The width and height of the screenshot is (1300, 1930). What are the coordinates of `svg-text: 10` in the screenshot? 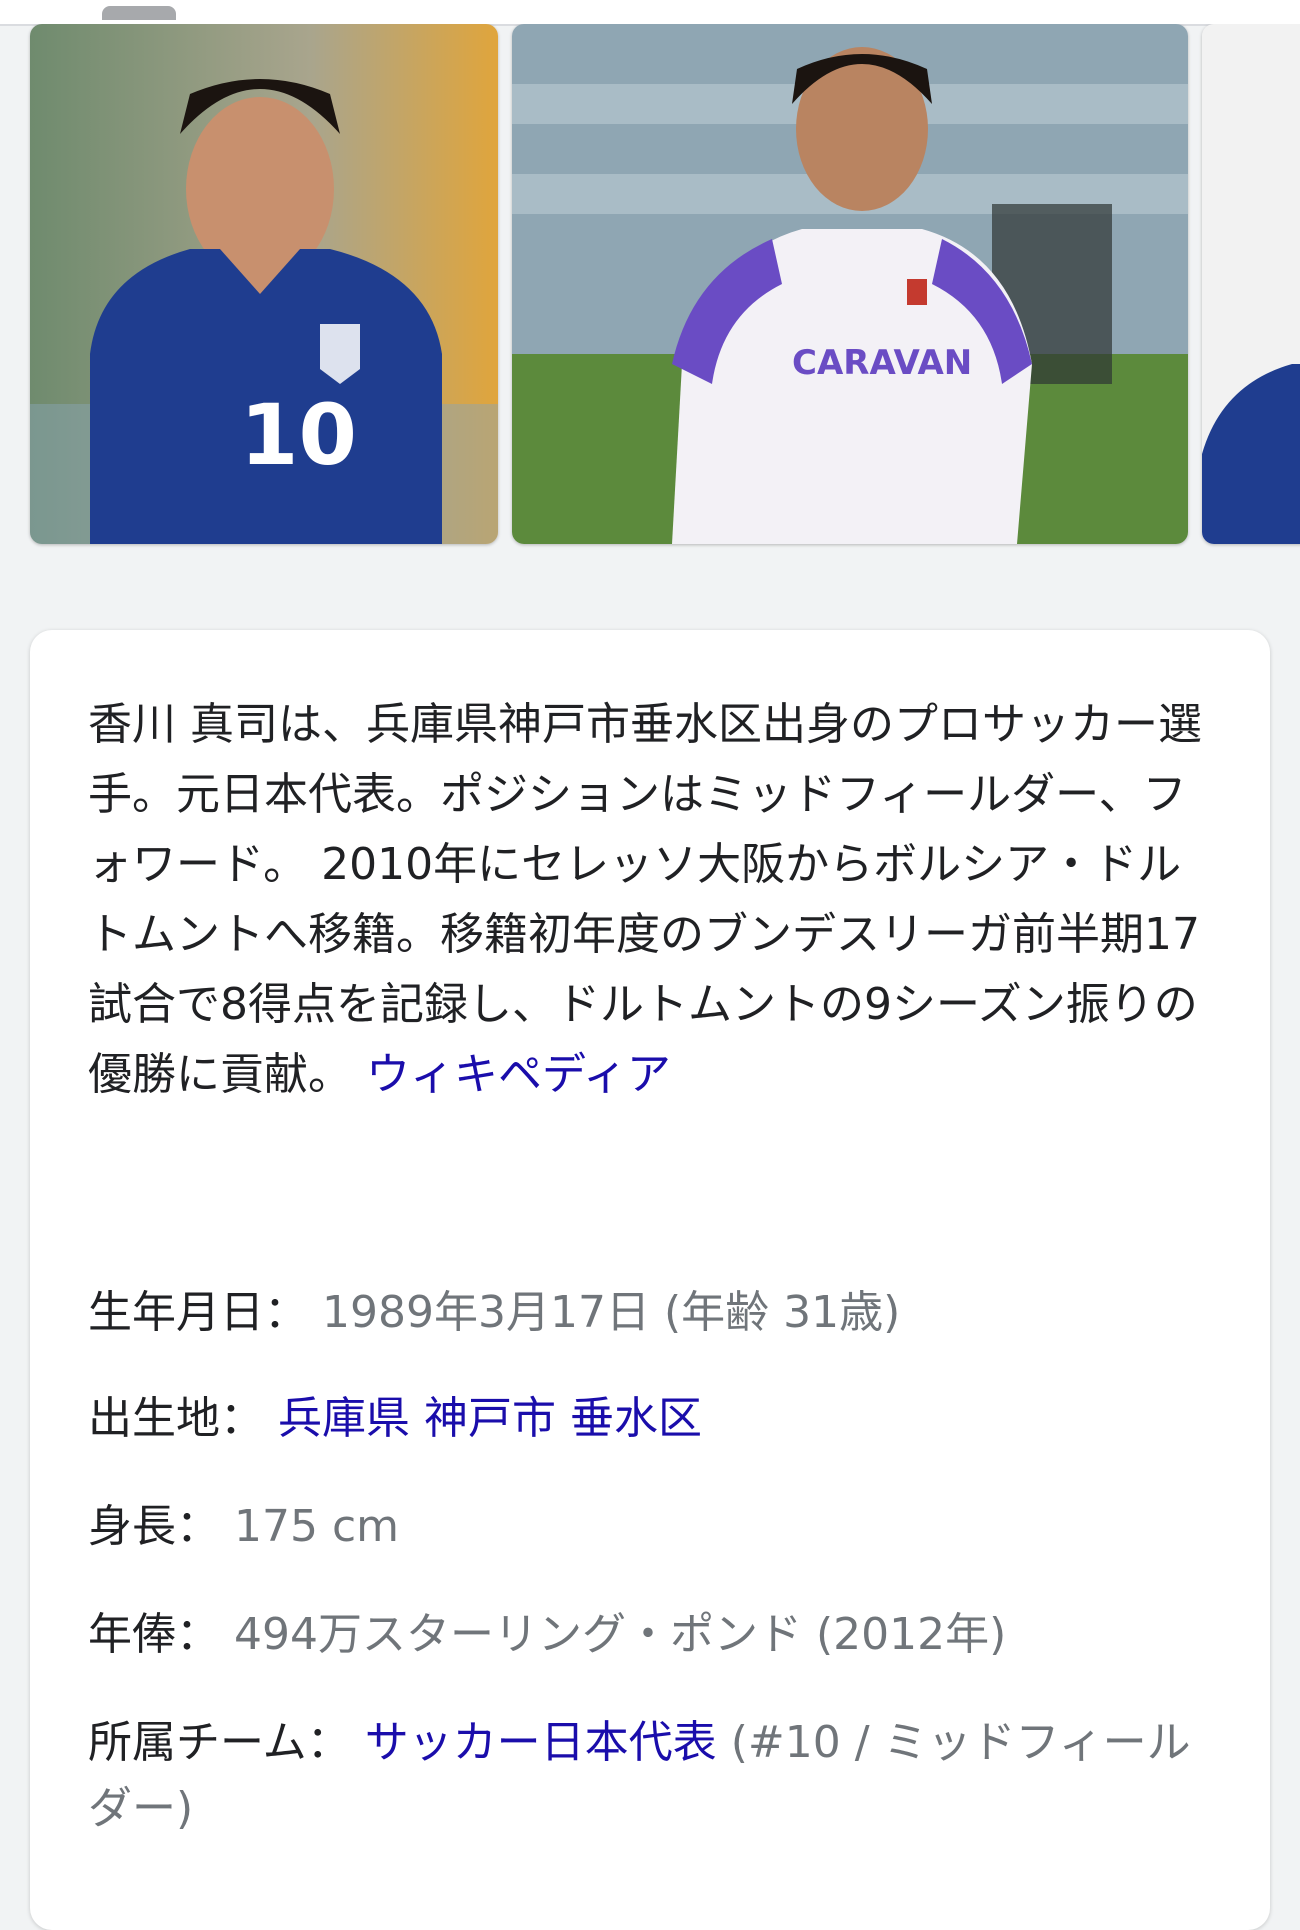 It's located at (298, 435).